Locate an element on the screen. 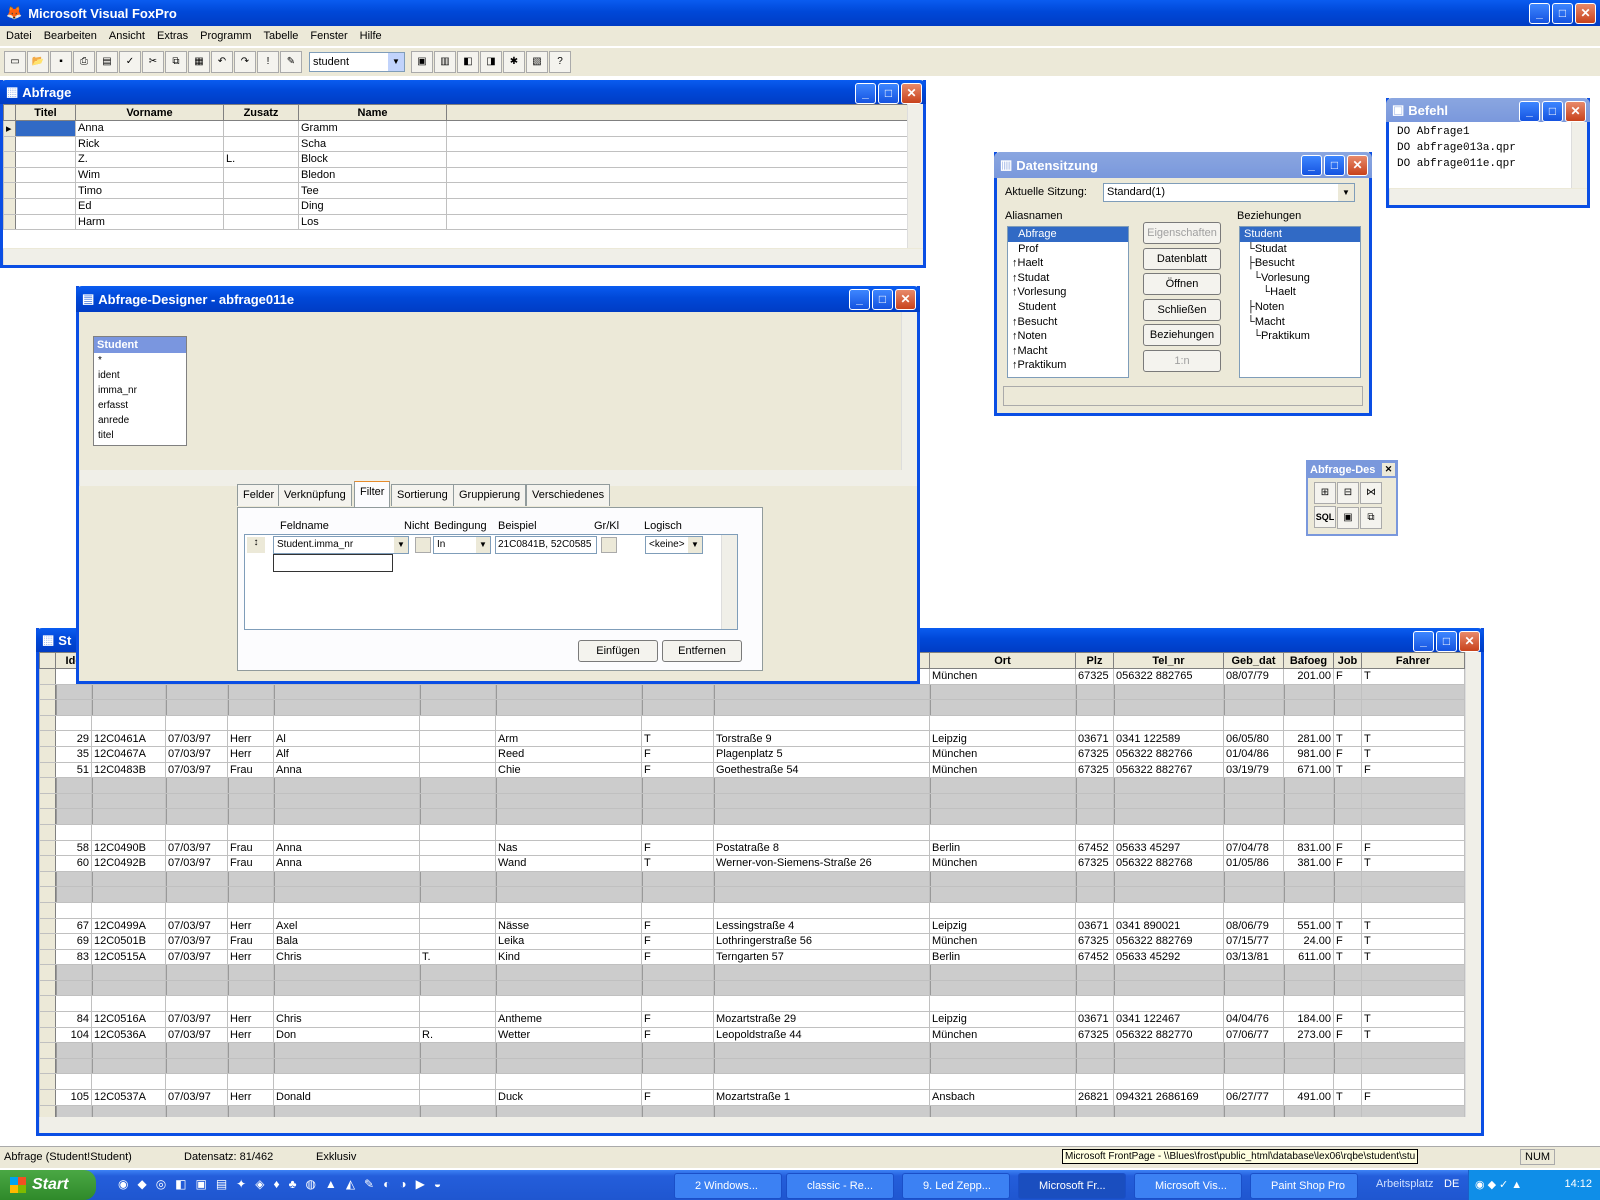 This screenshot has height=1200, width=1600. table-cell: 12C0515A is located at coordinates (128, 957).